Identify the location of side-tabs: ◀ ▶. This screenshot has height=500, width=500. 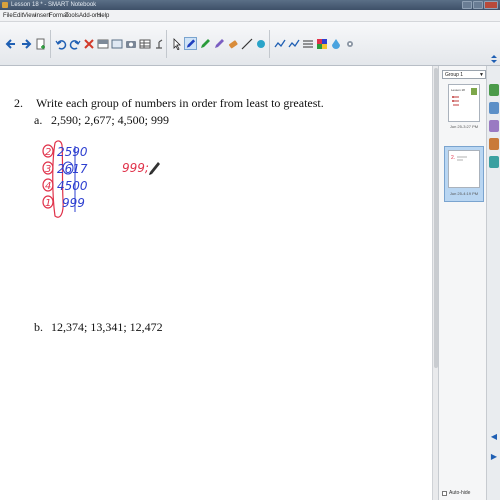
(493, 283).